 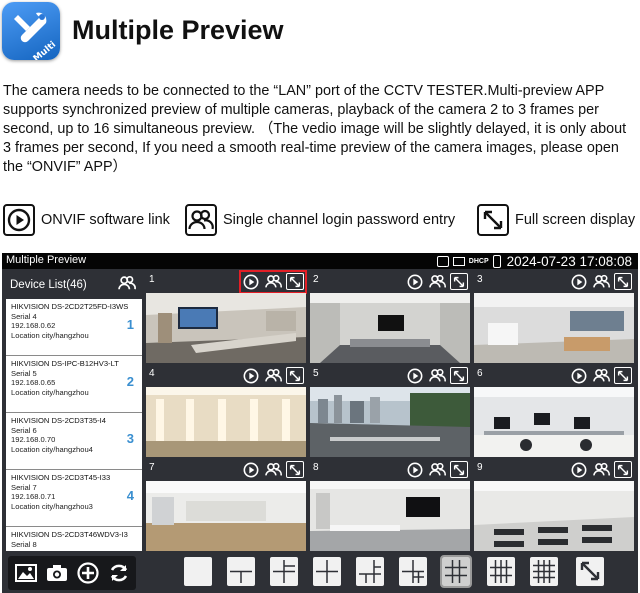 I want to click on device-name: HIKVISION DS-2CD2T25FD-I3WS, so click(x=70, y=306).